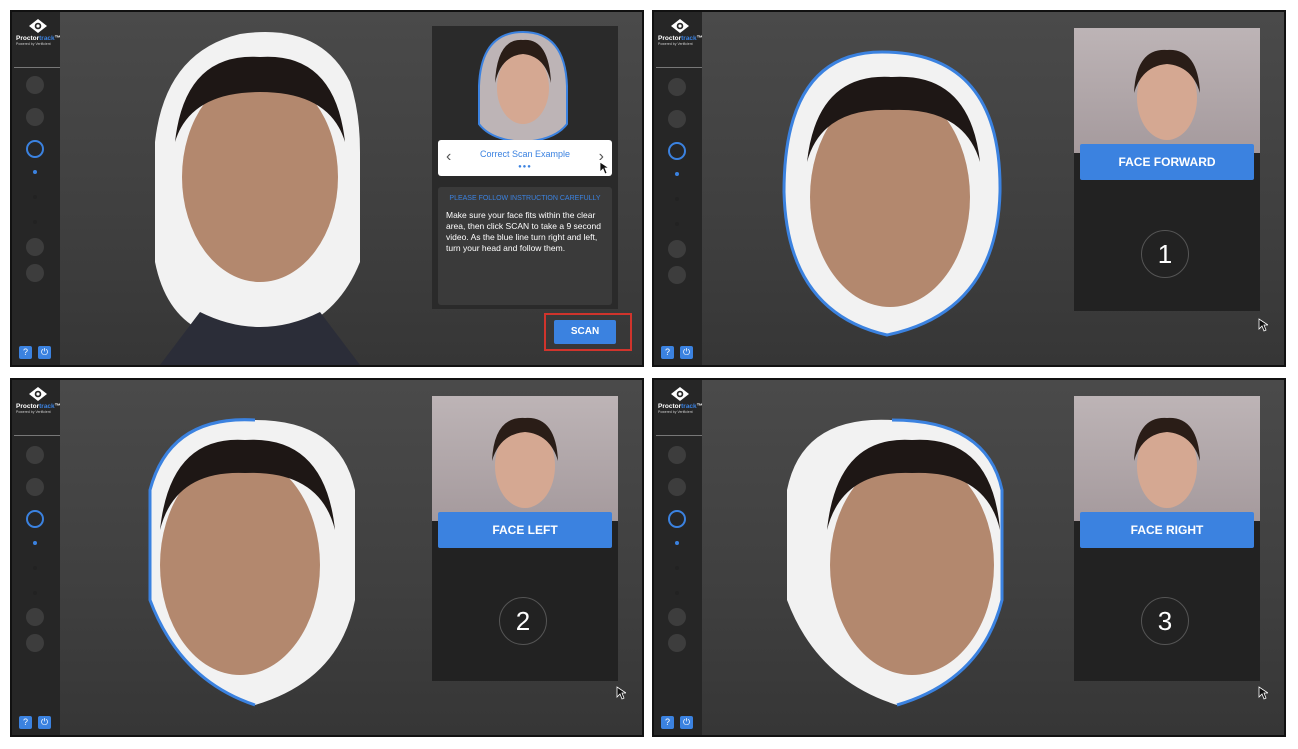 Image resolution: width=1298 pixels, height=749 pixels. I want to click on step-counter: 3, so click(1165, 621).